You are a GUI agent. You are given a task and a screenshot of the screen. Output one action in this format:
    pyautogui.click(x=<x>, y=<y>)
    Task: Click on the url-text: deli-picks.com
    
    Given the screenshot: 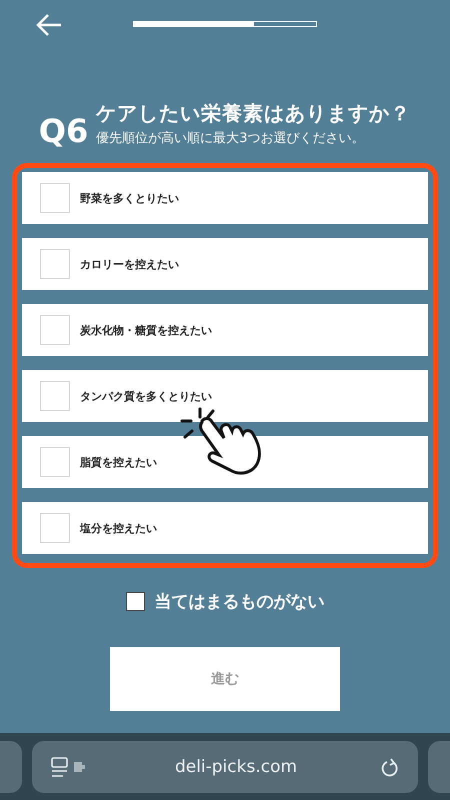 What is the action you would take?
    pyautogui.click(x=236, y=766)
    